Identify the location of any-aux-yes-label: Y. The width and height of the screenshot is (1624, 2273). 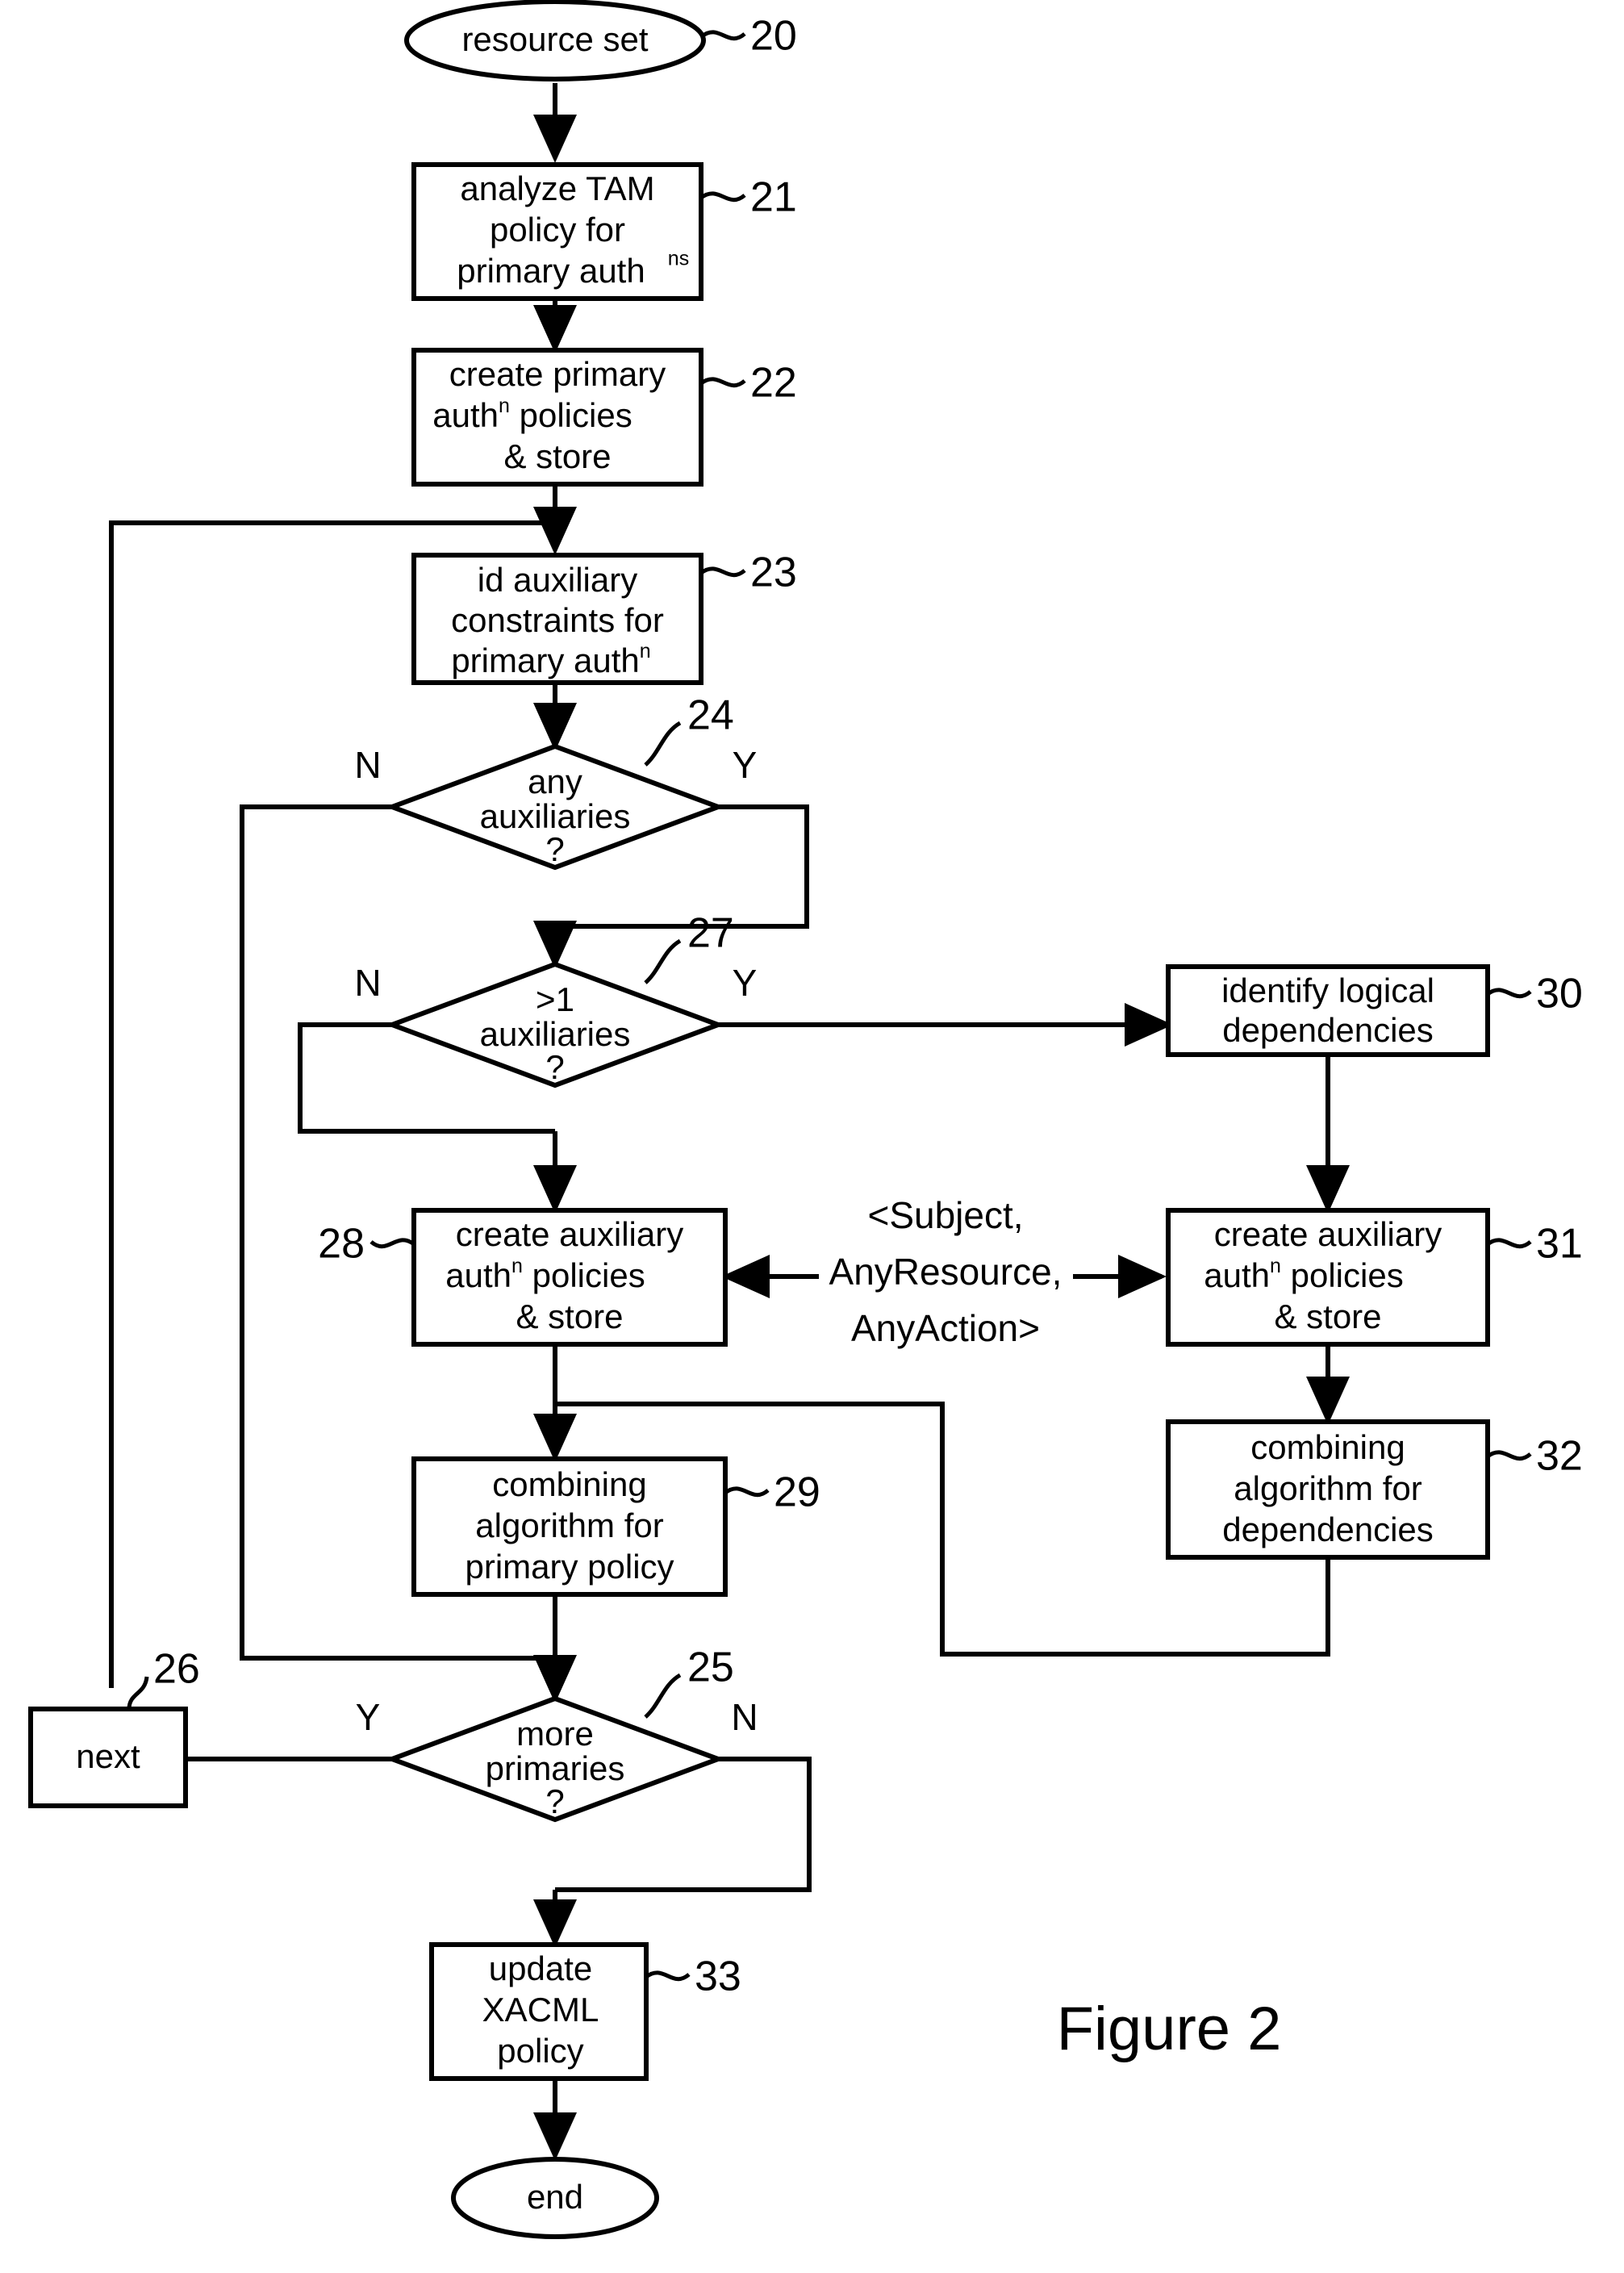
(745, 765).